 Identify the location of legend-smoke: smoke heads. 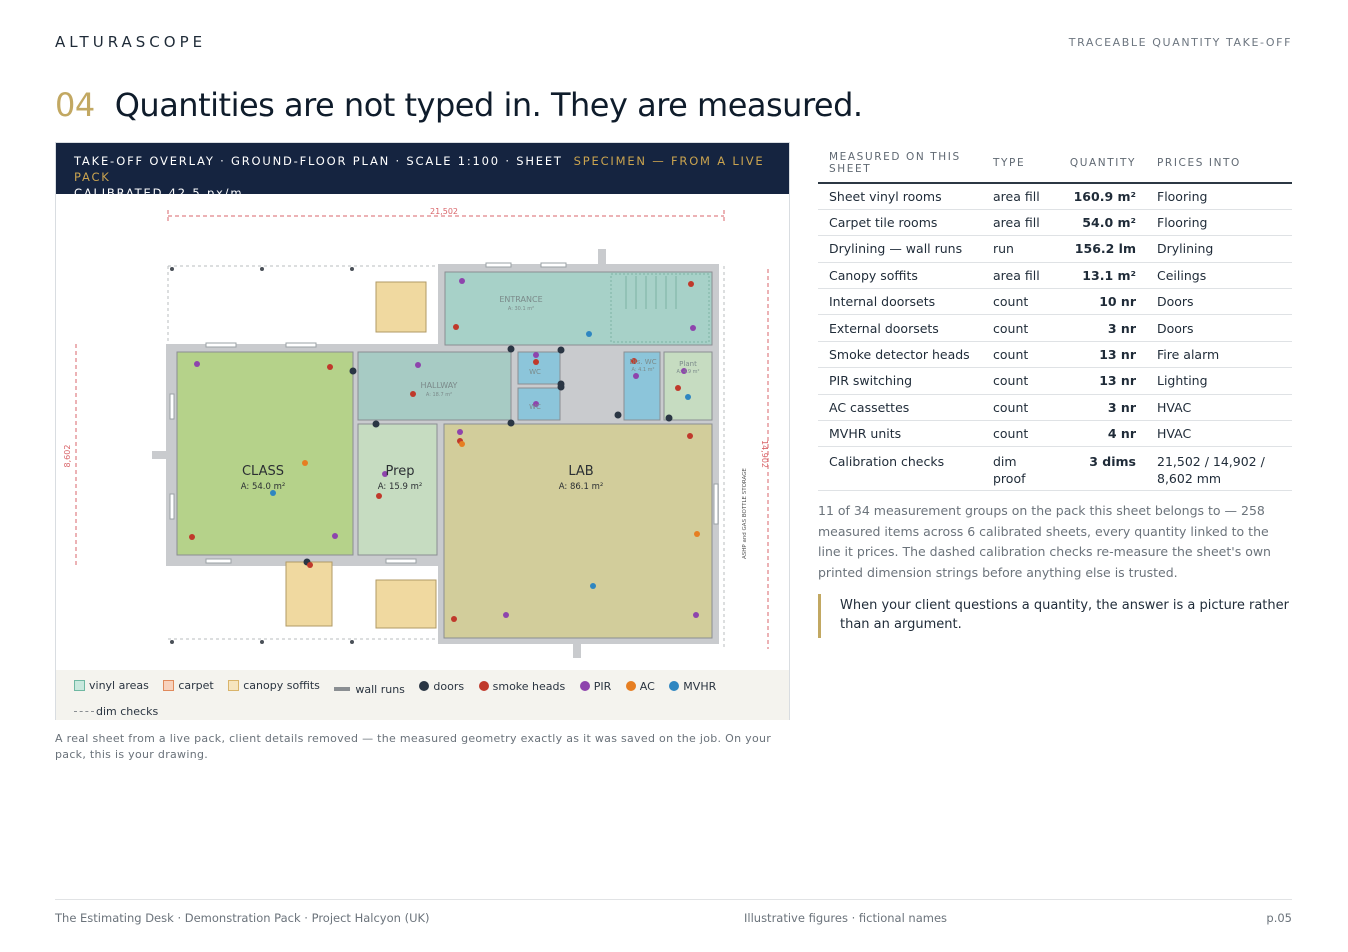
(521, 686).